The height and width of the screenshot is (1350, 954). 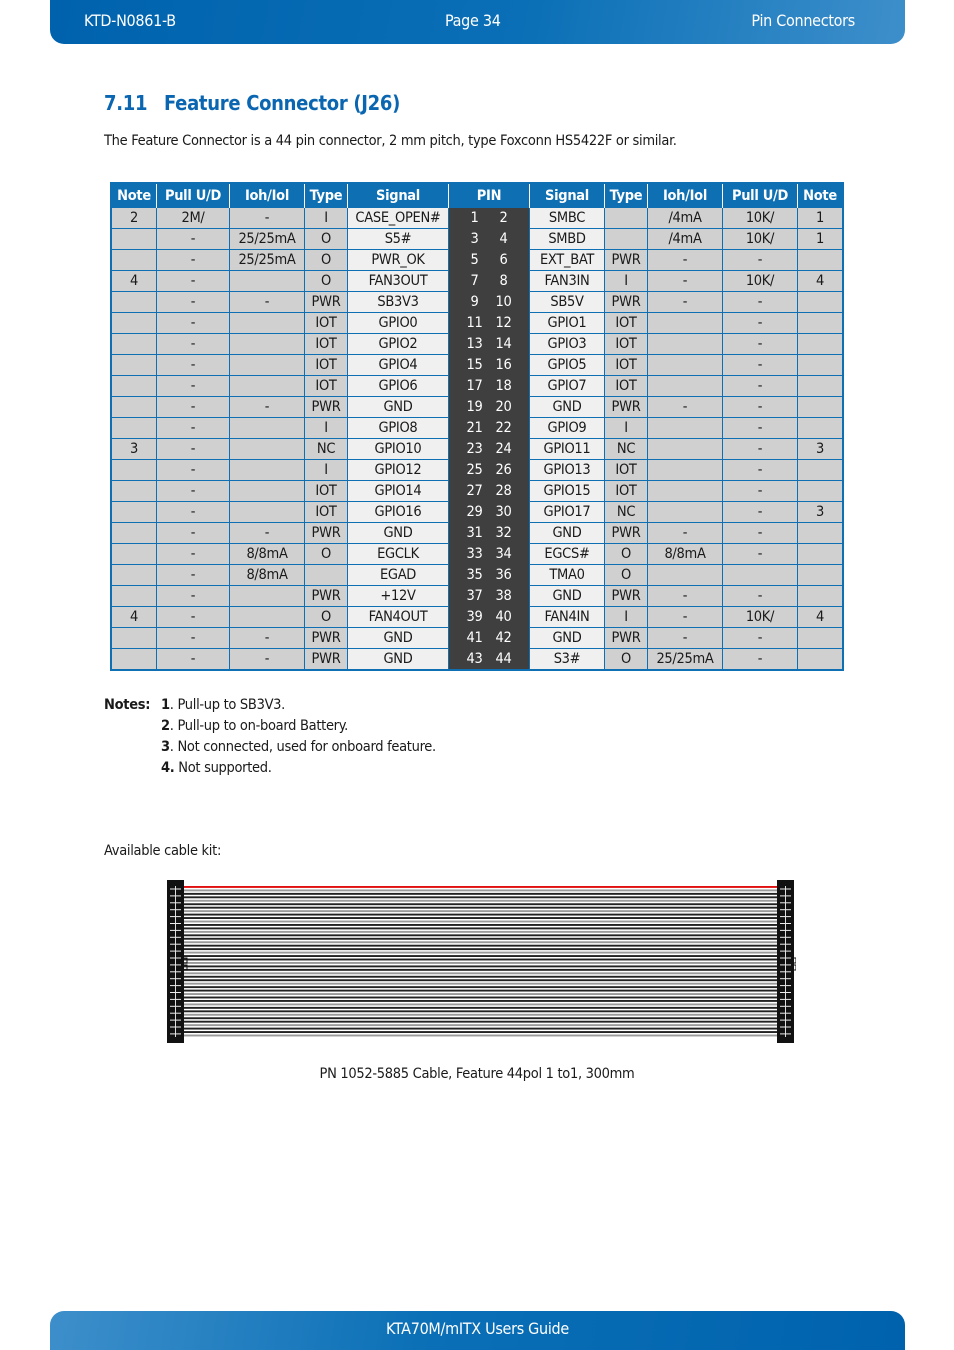 I want to click on pin-number: 7, so click(x=474, y=281).